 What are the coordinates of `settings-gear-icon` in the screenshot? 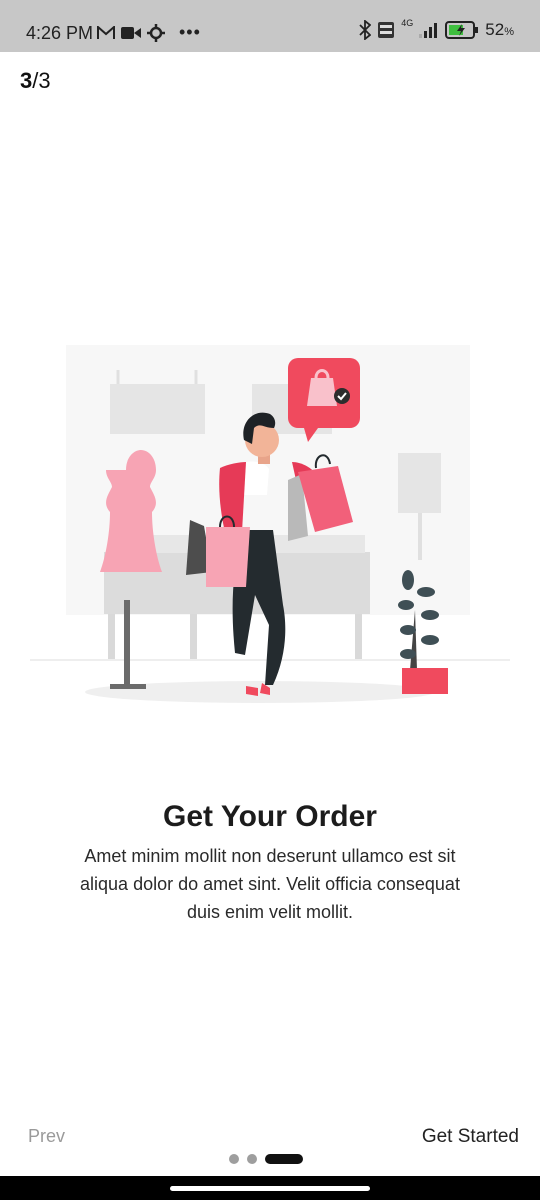 It's located at (156, 32).